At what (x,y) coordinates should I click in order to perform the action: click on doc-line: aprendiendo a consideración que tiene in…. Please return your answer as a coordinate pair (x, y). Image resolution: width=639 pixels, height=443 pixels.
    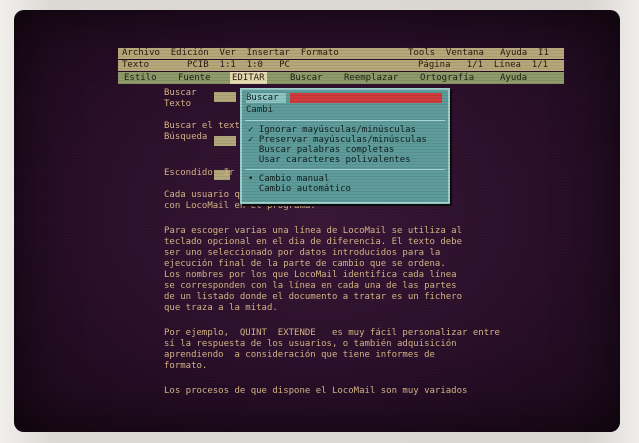
    Looking at the image, I should click on (299, 355).